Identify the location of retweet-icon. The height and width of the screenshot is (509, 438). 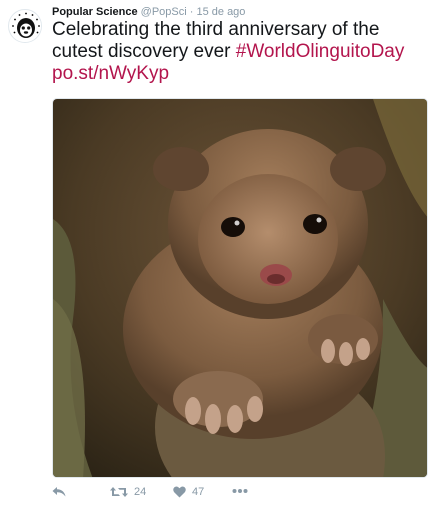
(119, 492).